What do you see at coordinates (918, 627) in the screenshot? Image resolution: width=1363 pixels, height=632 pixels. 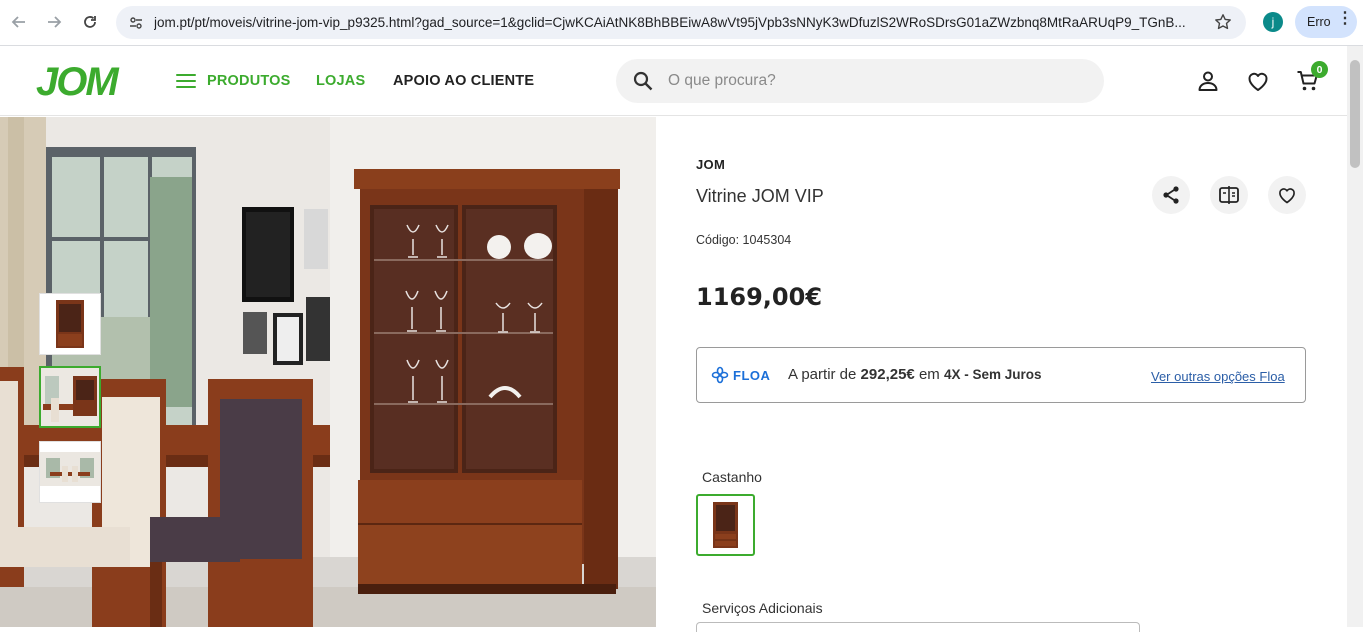 I see `additional-services-select` at bounding box center [918, 627].